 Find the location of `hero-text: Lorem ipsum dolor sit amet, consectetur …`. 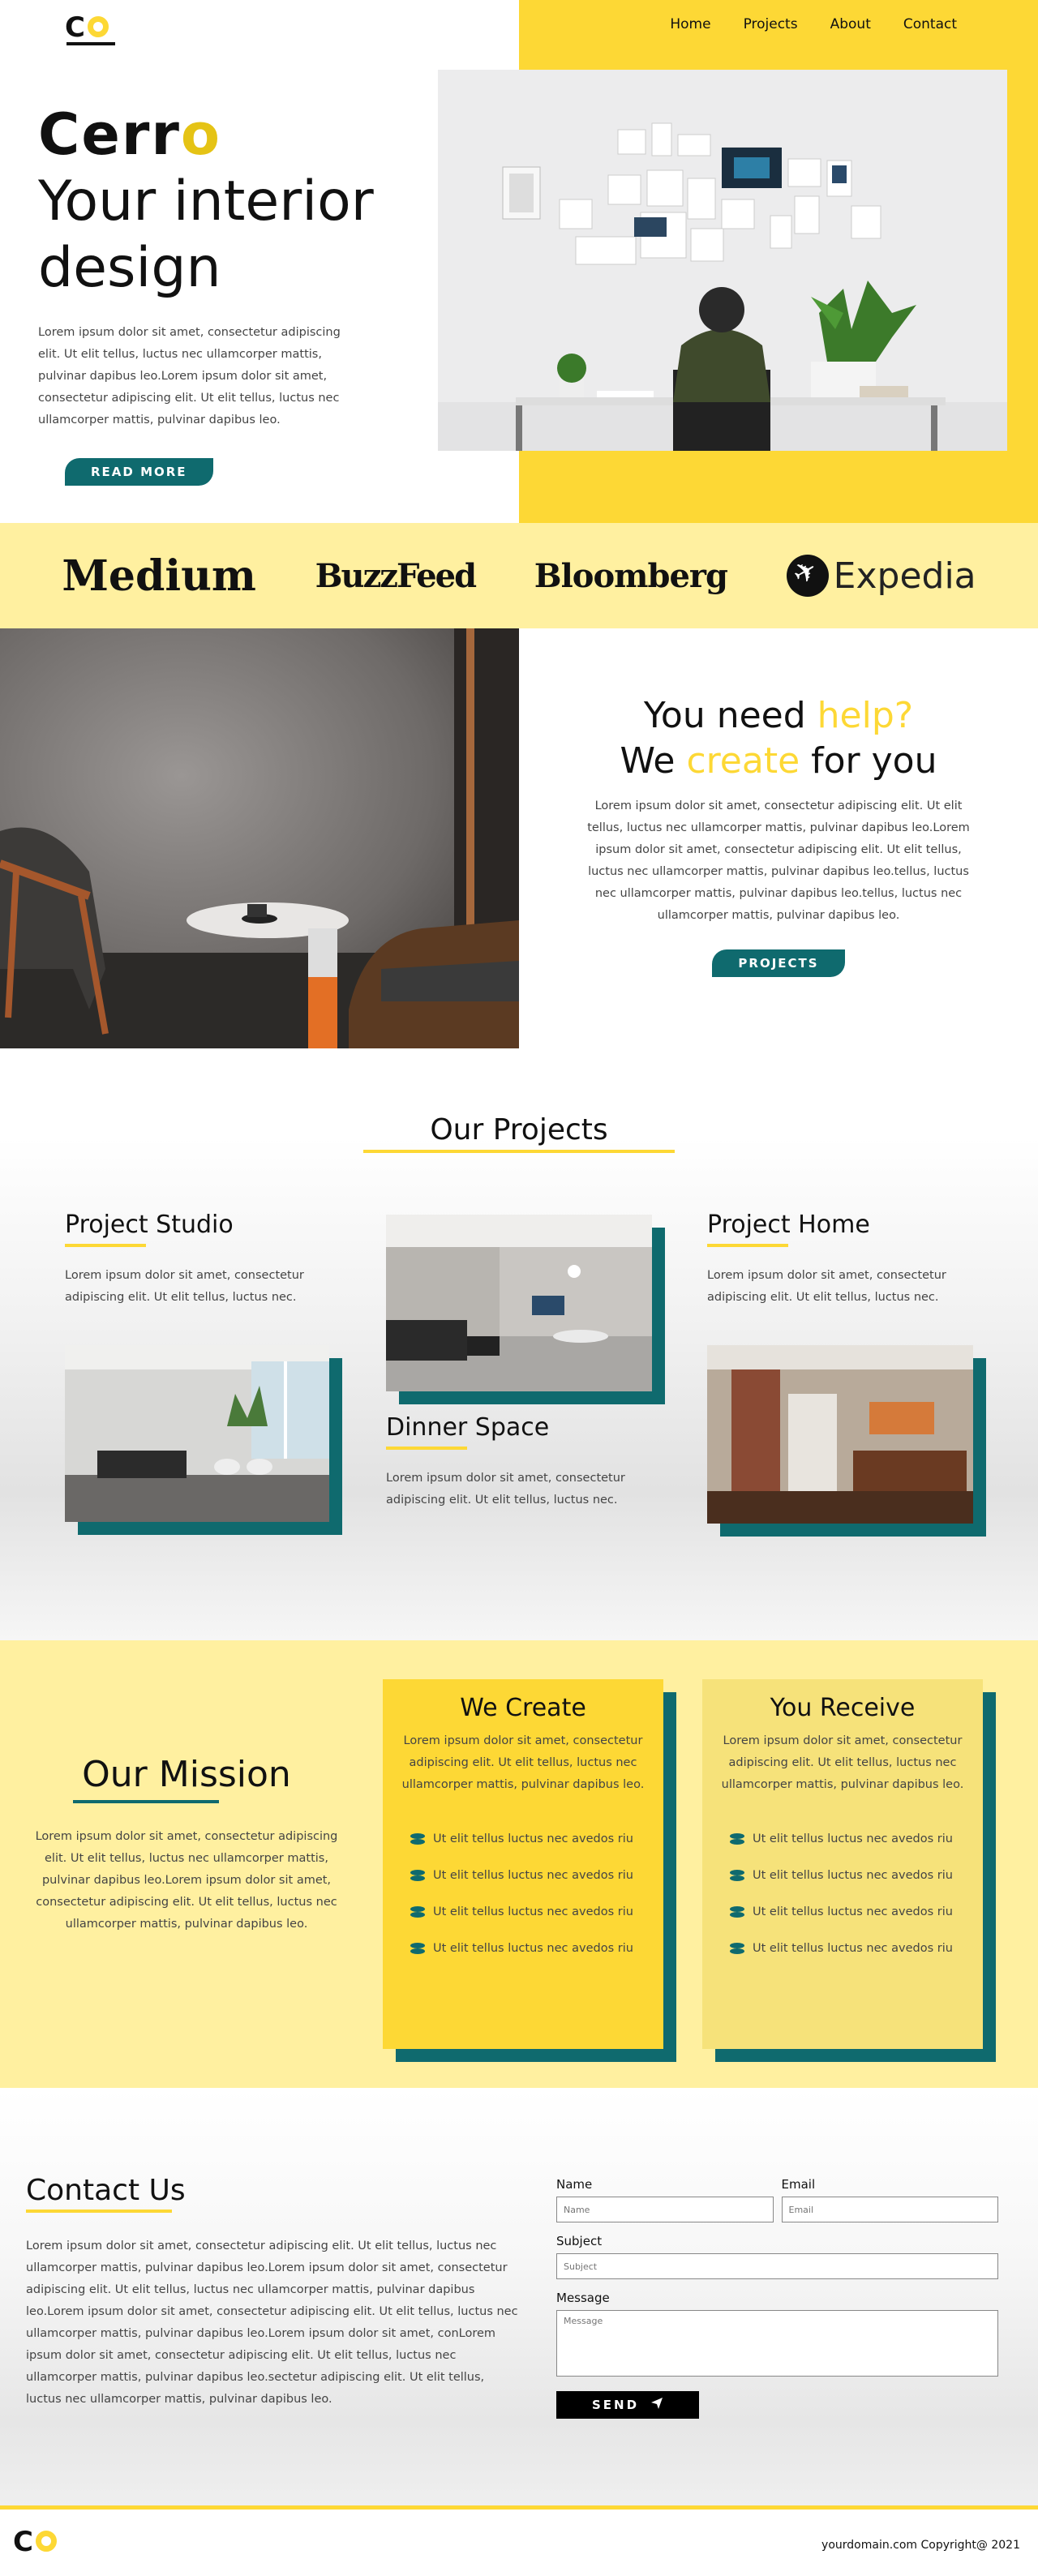

hero-text: Lorem ipsum dolor sit amet, consectetur … is located at coordinates (189, 376).